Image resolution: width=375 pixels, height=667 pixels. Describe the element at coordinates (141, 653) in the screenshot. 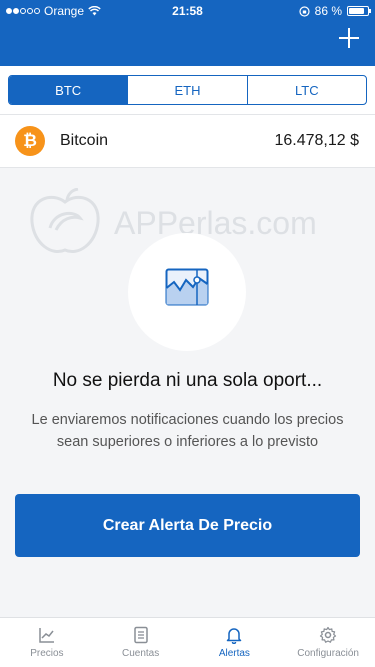

I see `tab-label: Cuentas` at that location.